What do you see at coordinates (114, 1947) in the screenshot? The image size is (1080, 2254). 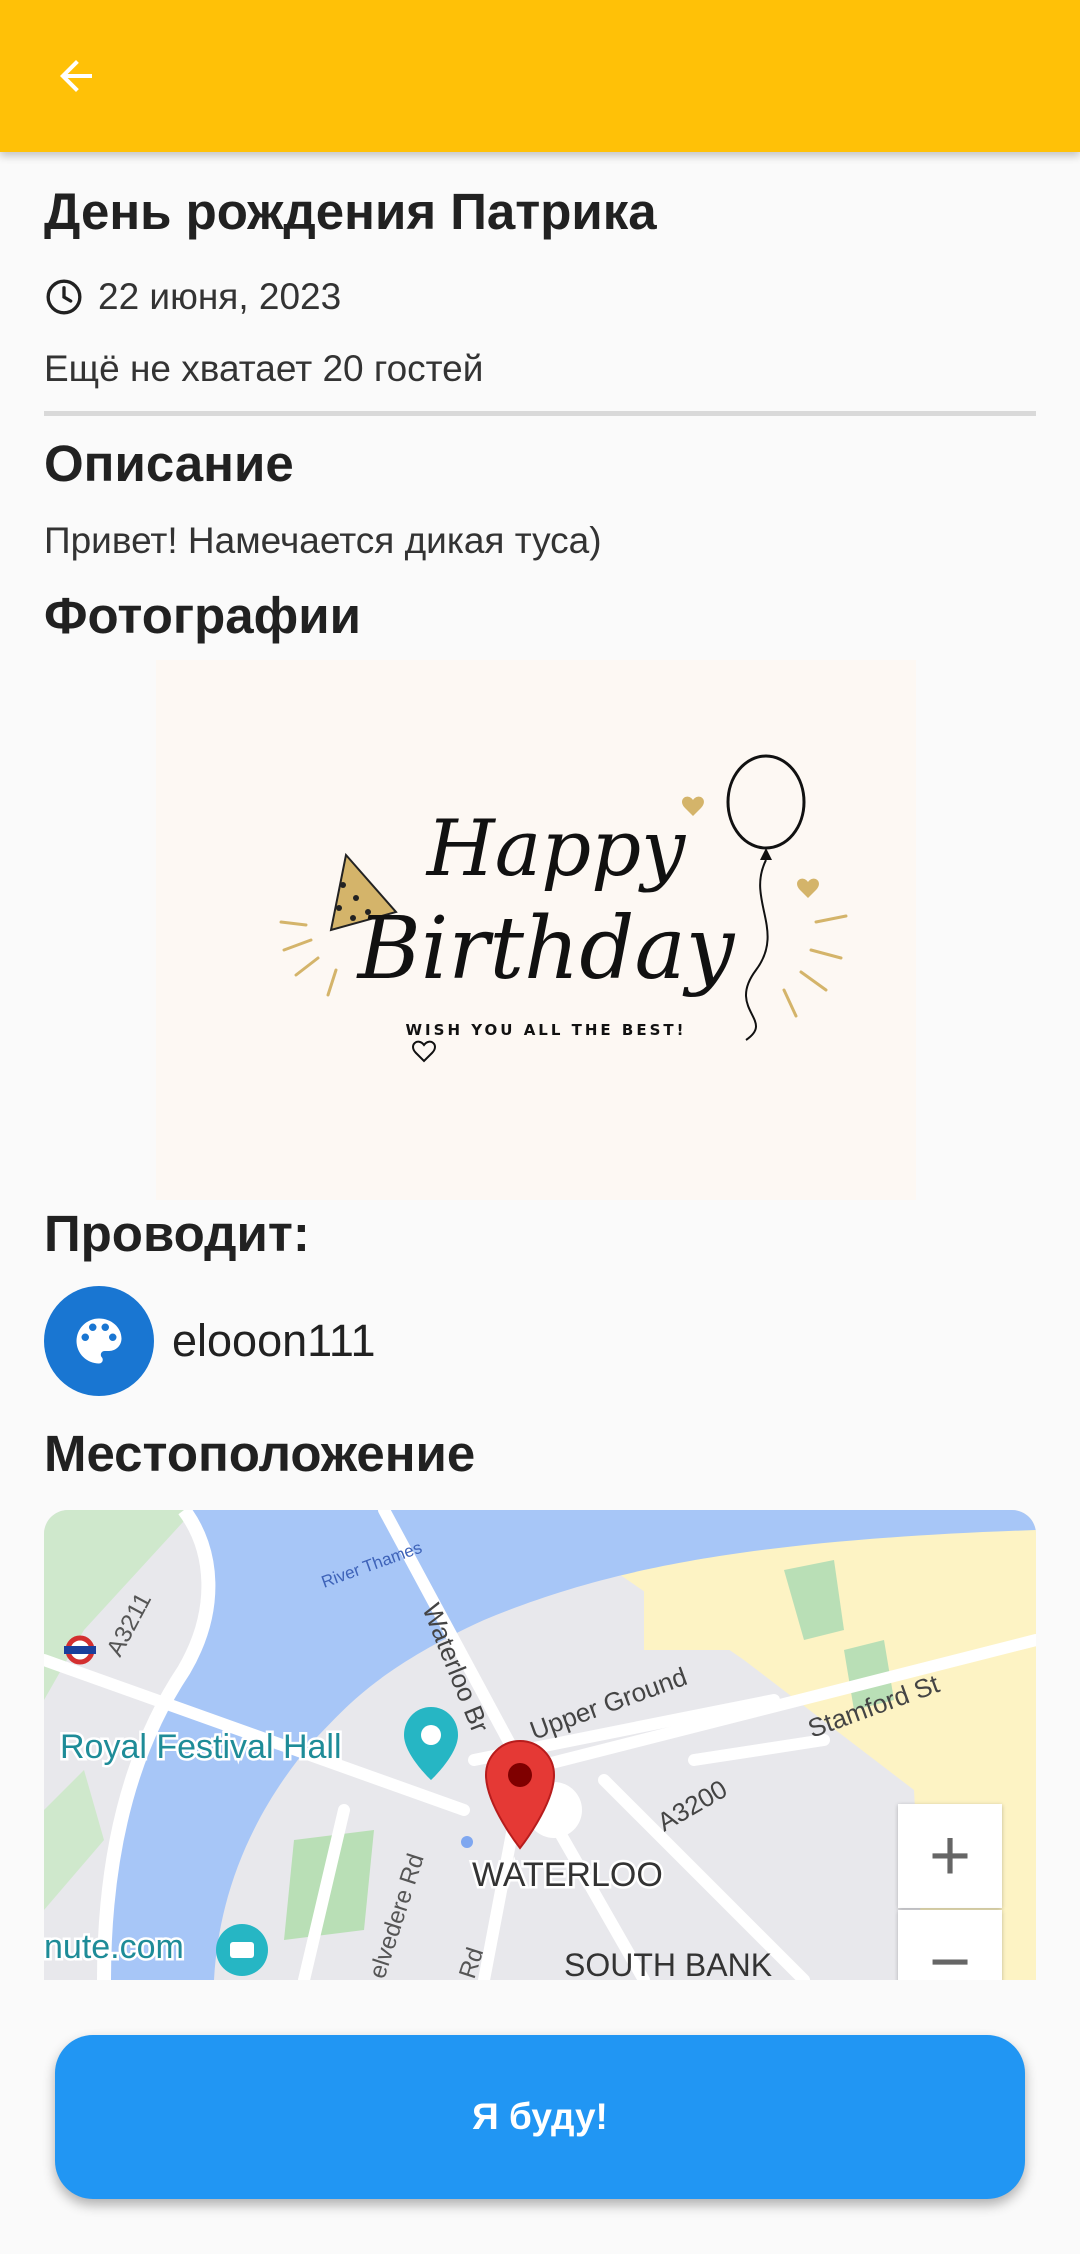 I see `map-label-nute: nute.com` at bounding box center [114, 1947].